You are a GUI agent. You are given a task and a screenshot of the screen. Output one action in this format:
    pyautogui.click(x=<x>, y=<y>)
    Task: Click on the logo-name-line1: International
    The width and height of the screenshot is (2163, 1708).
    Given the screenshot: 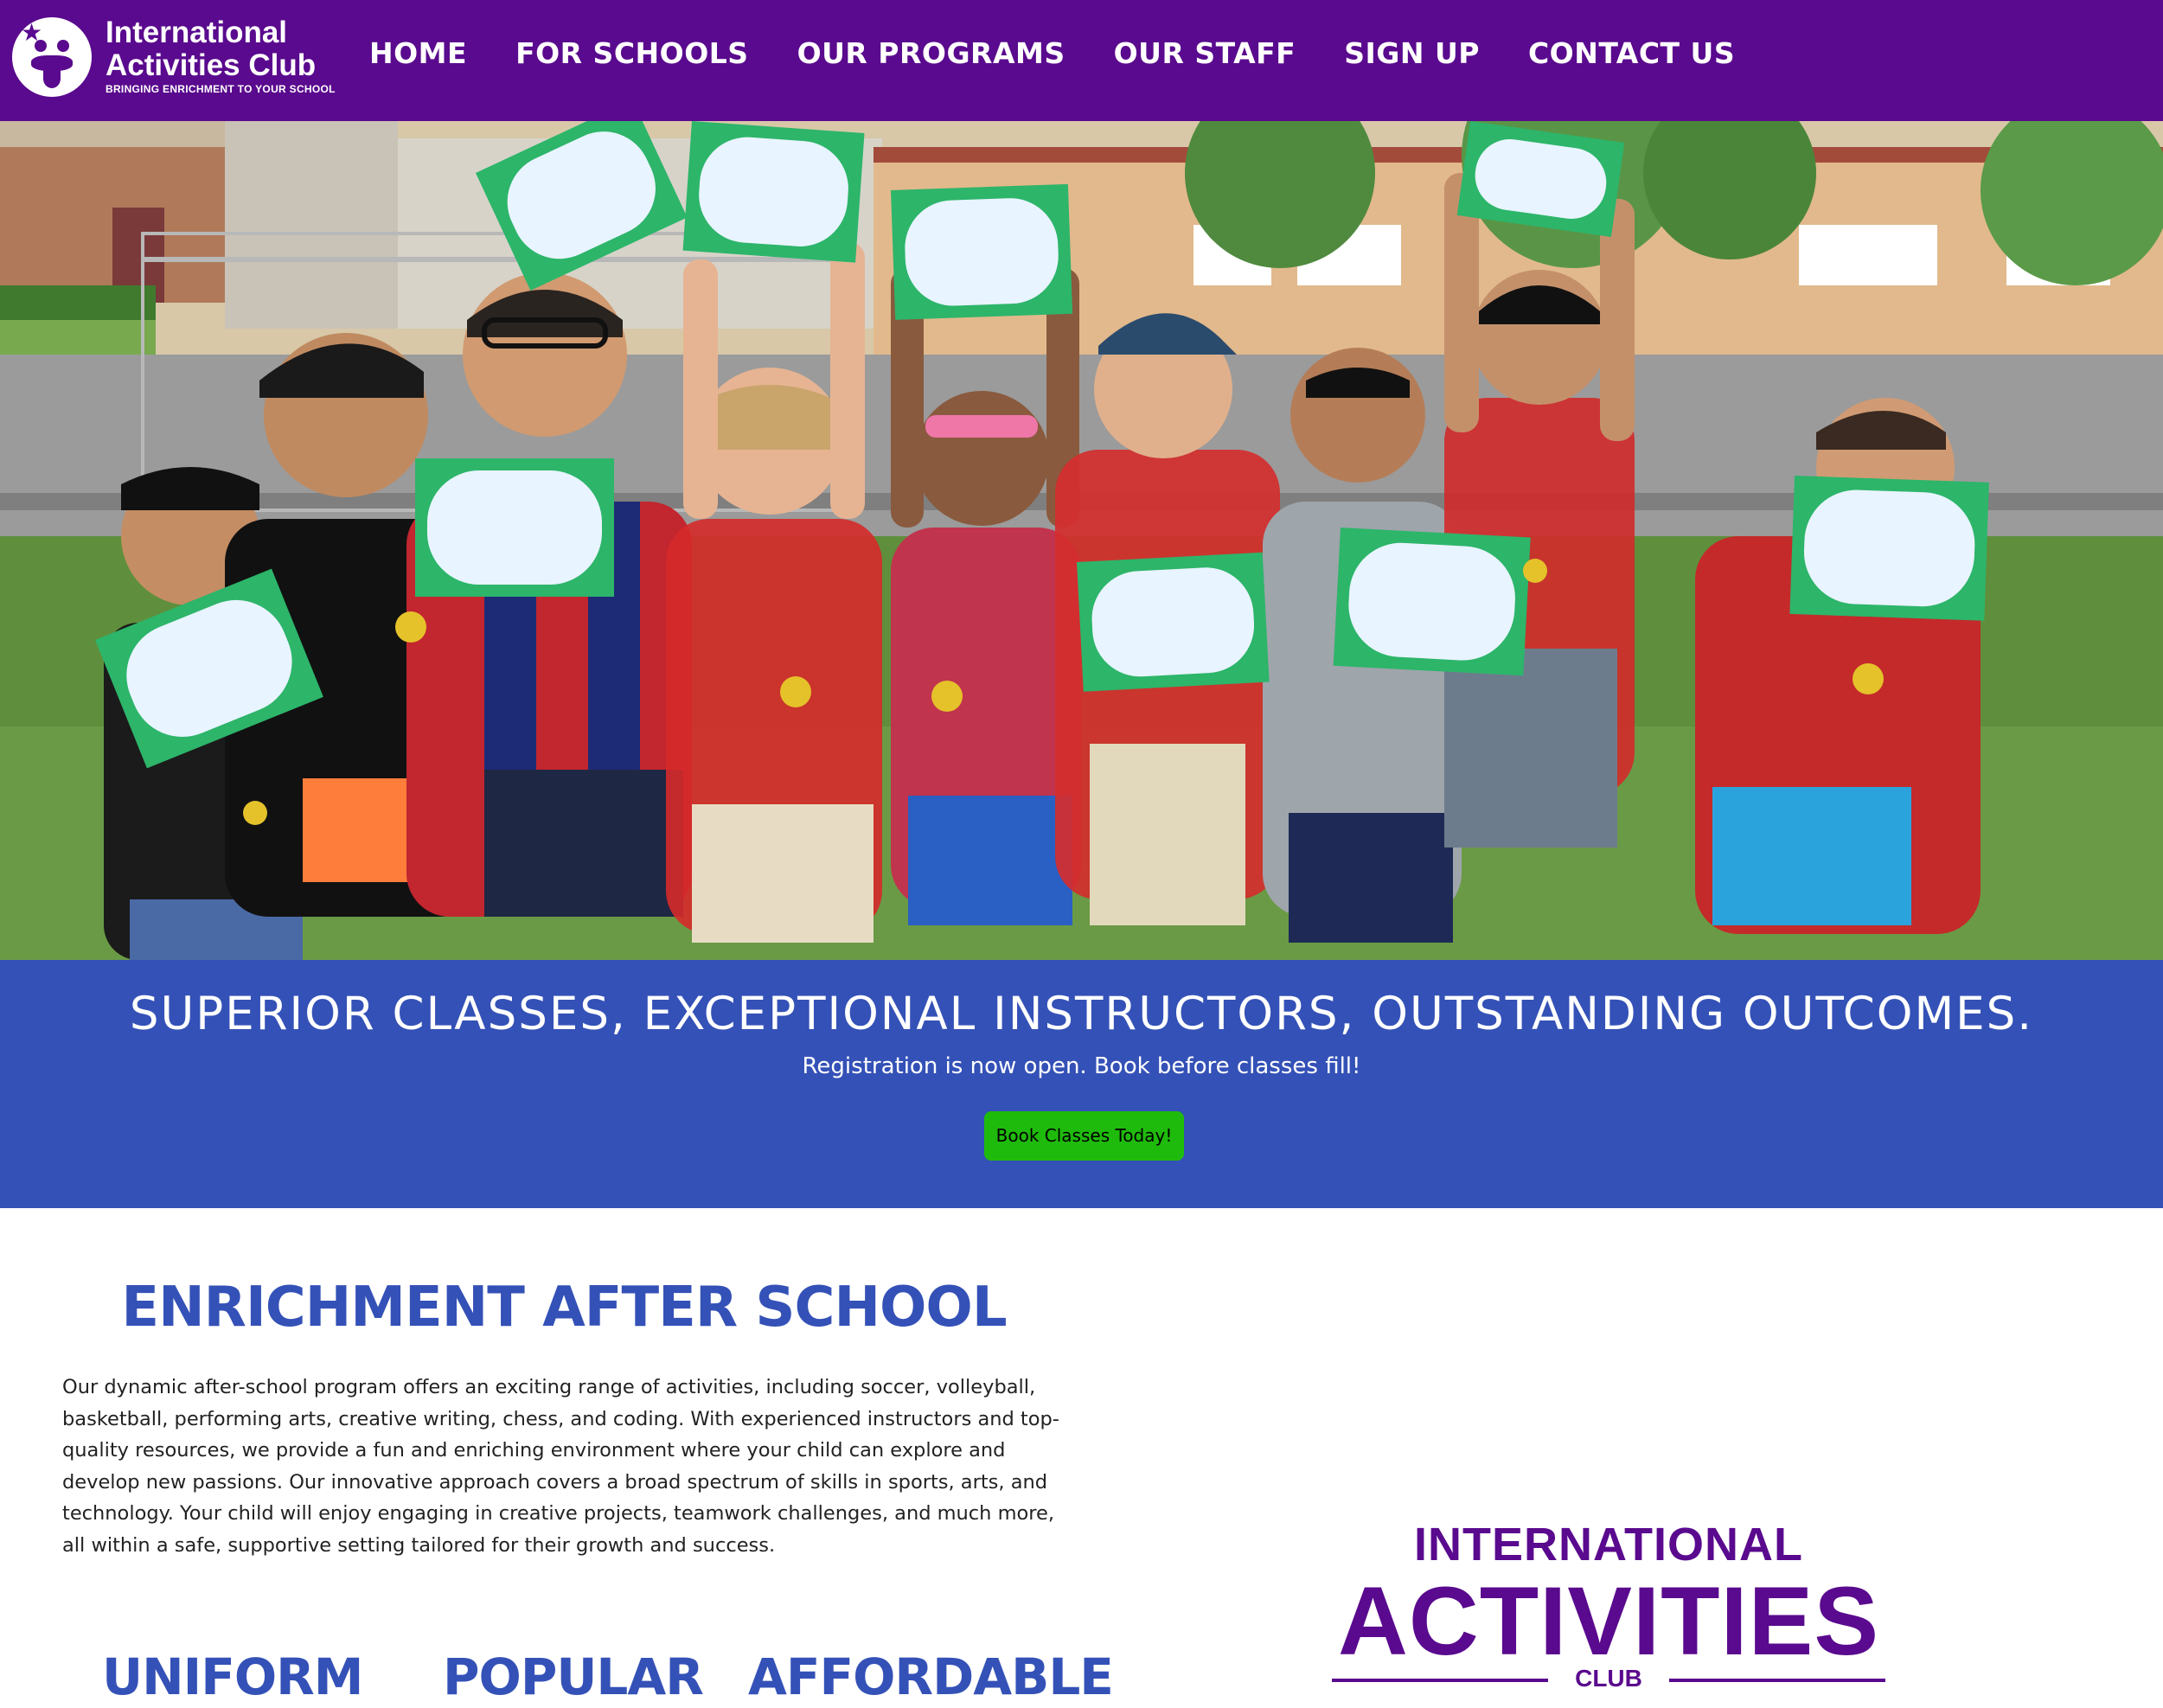 What is the action you would take?
    pyautogui.click(x=197, y=32)
    